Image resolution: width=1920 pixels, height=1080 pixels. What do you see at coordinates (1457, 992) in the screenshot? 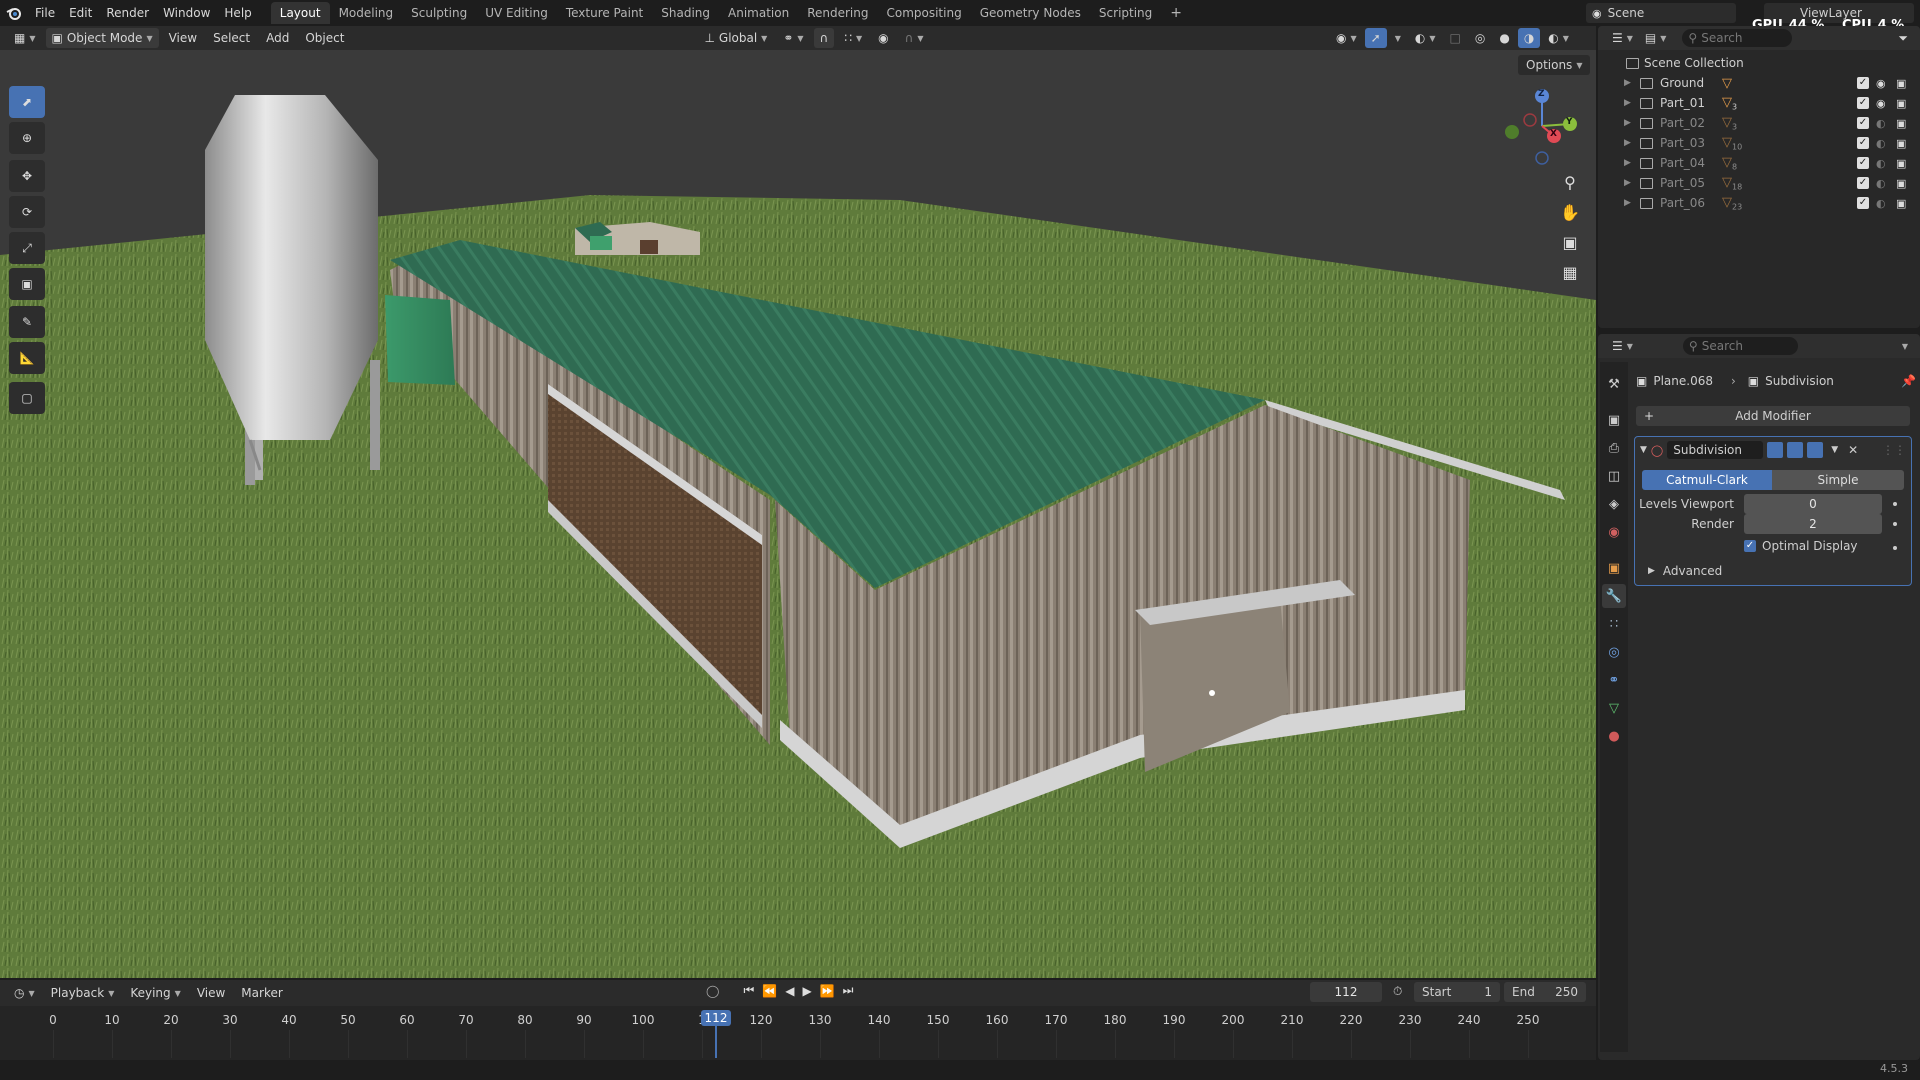
I see `start-frame-field: Start 1` at bounding box center [1457, 992].